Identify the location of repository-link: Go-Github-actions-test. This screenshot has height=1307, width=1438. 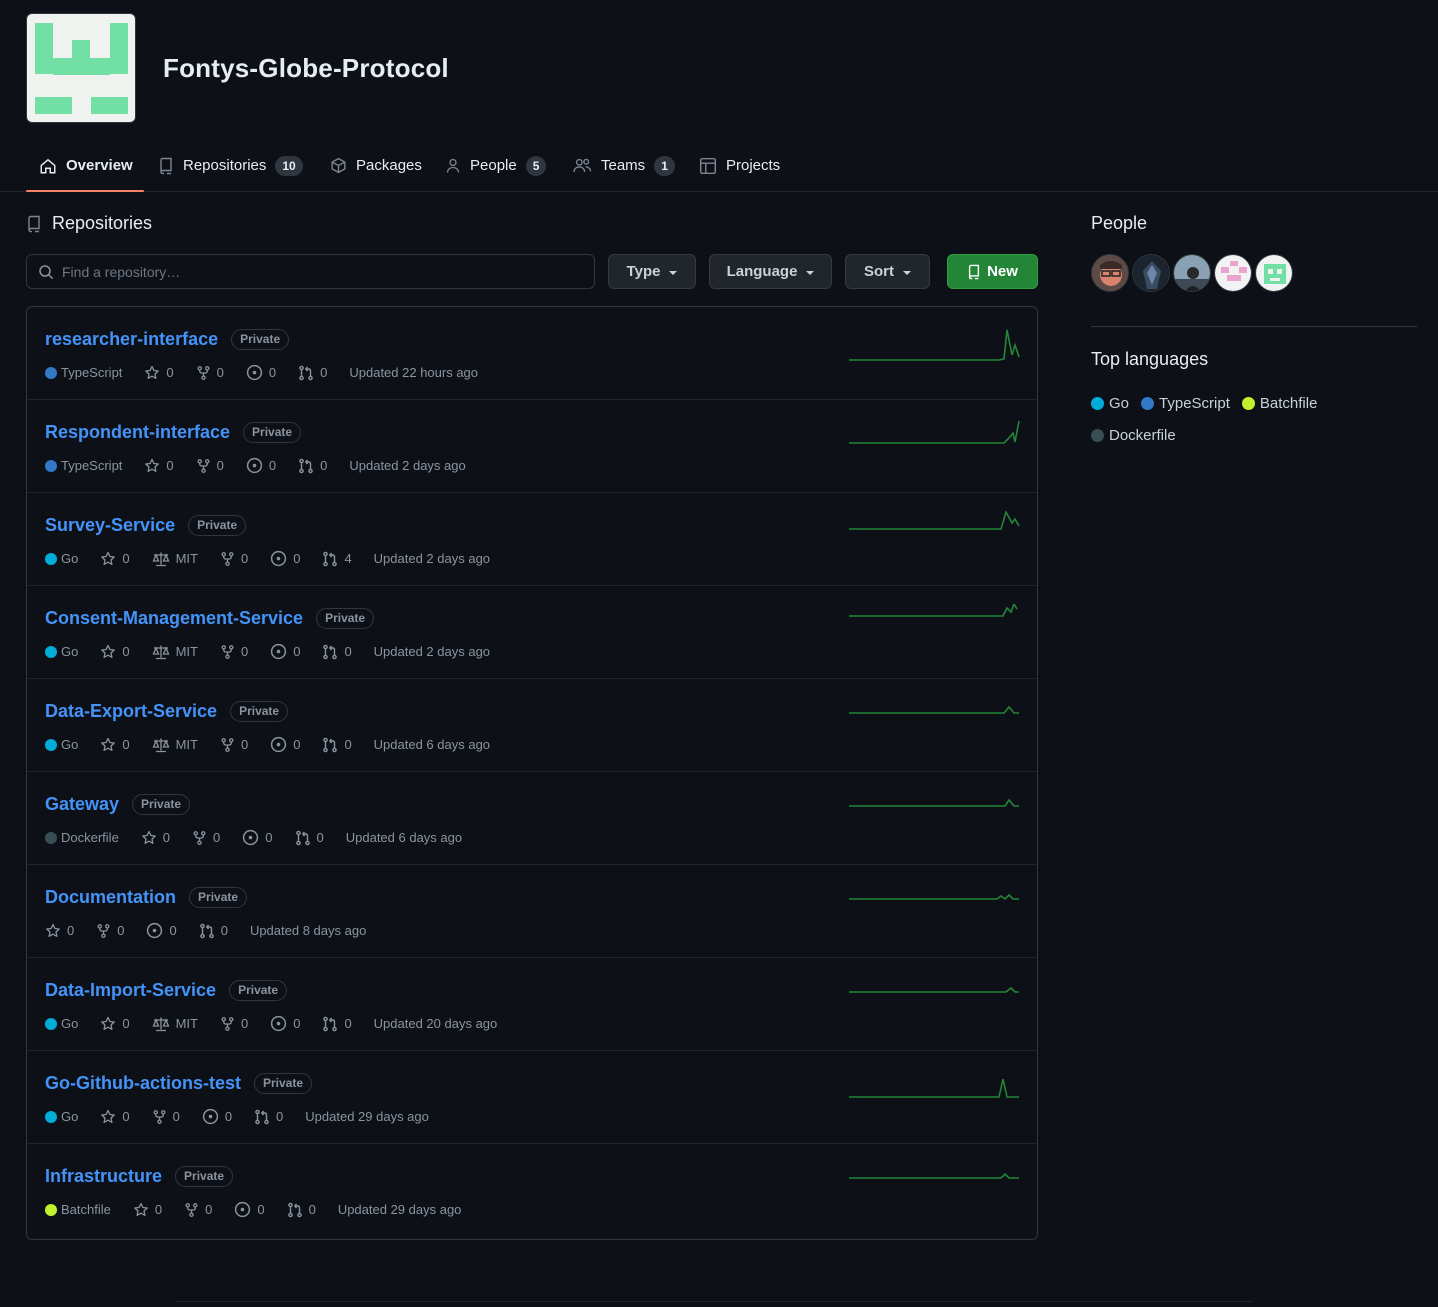
(143, 1083).